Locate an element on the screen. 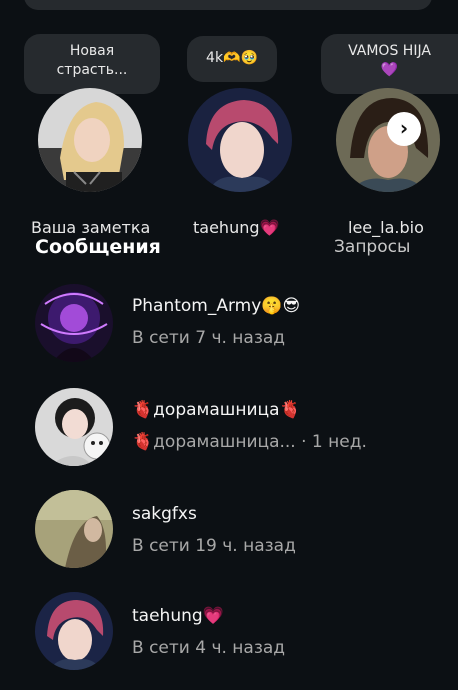 The height and width of the screenshot is (690, 458). avatar-phantom-army is located at coordinates (74, 323).